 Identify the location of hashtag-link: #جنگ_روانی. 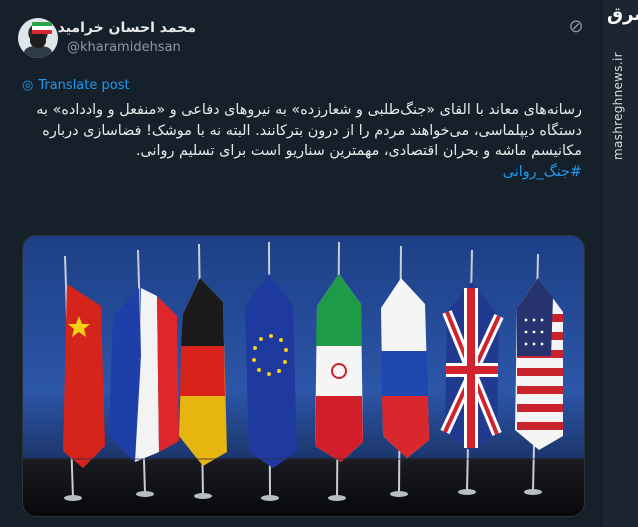
(302, 172).